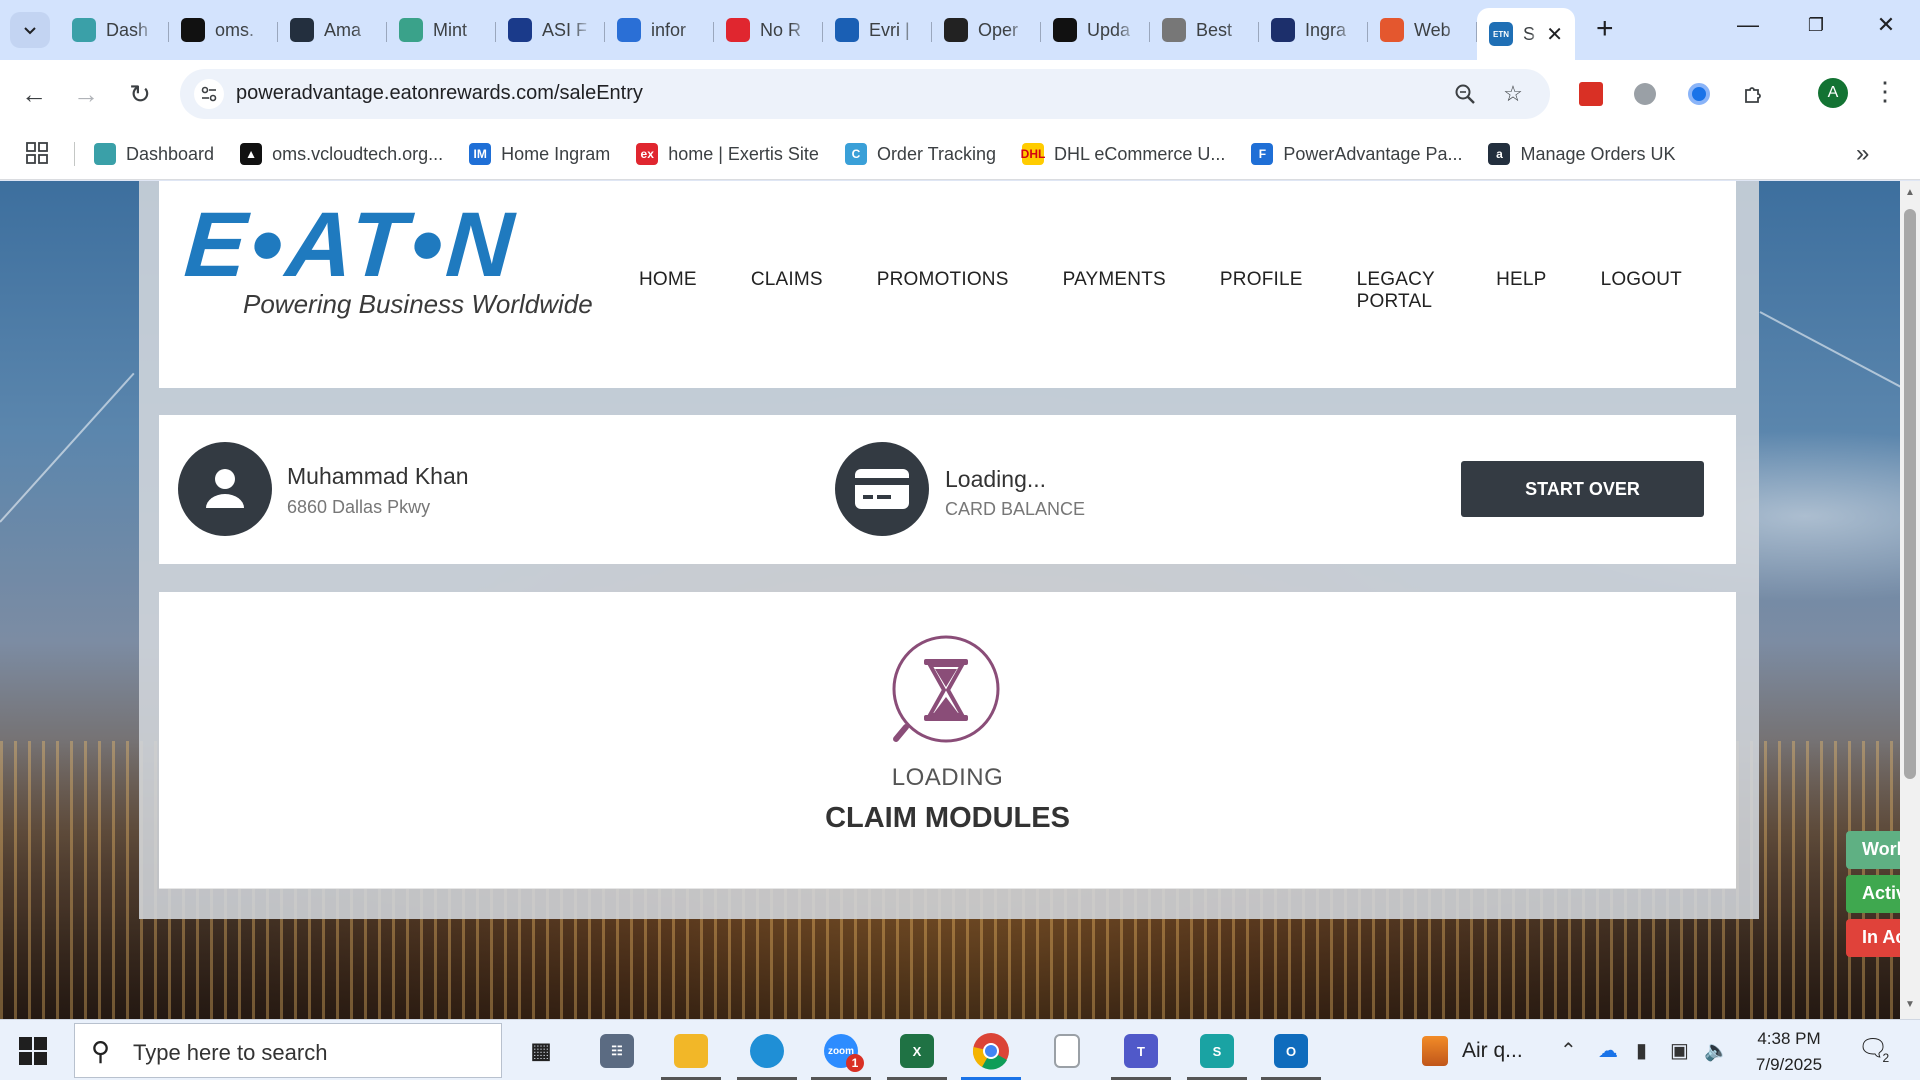  Describe the element at coordinates (1422, 30) in the screenshot. I see `browser-tab: Web` at that location.